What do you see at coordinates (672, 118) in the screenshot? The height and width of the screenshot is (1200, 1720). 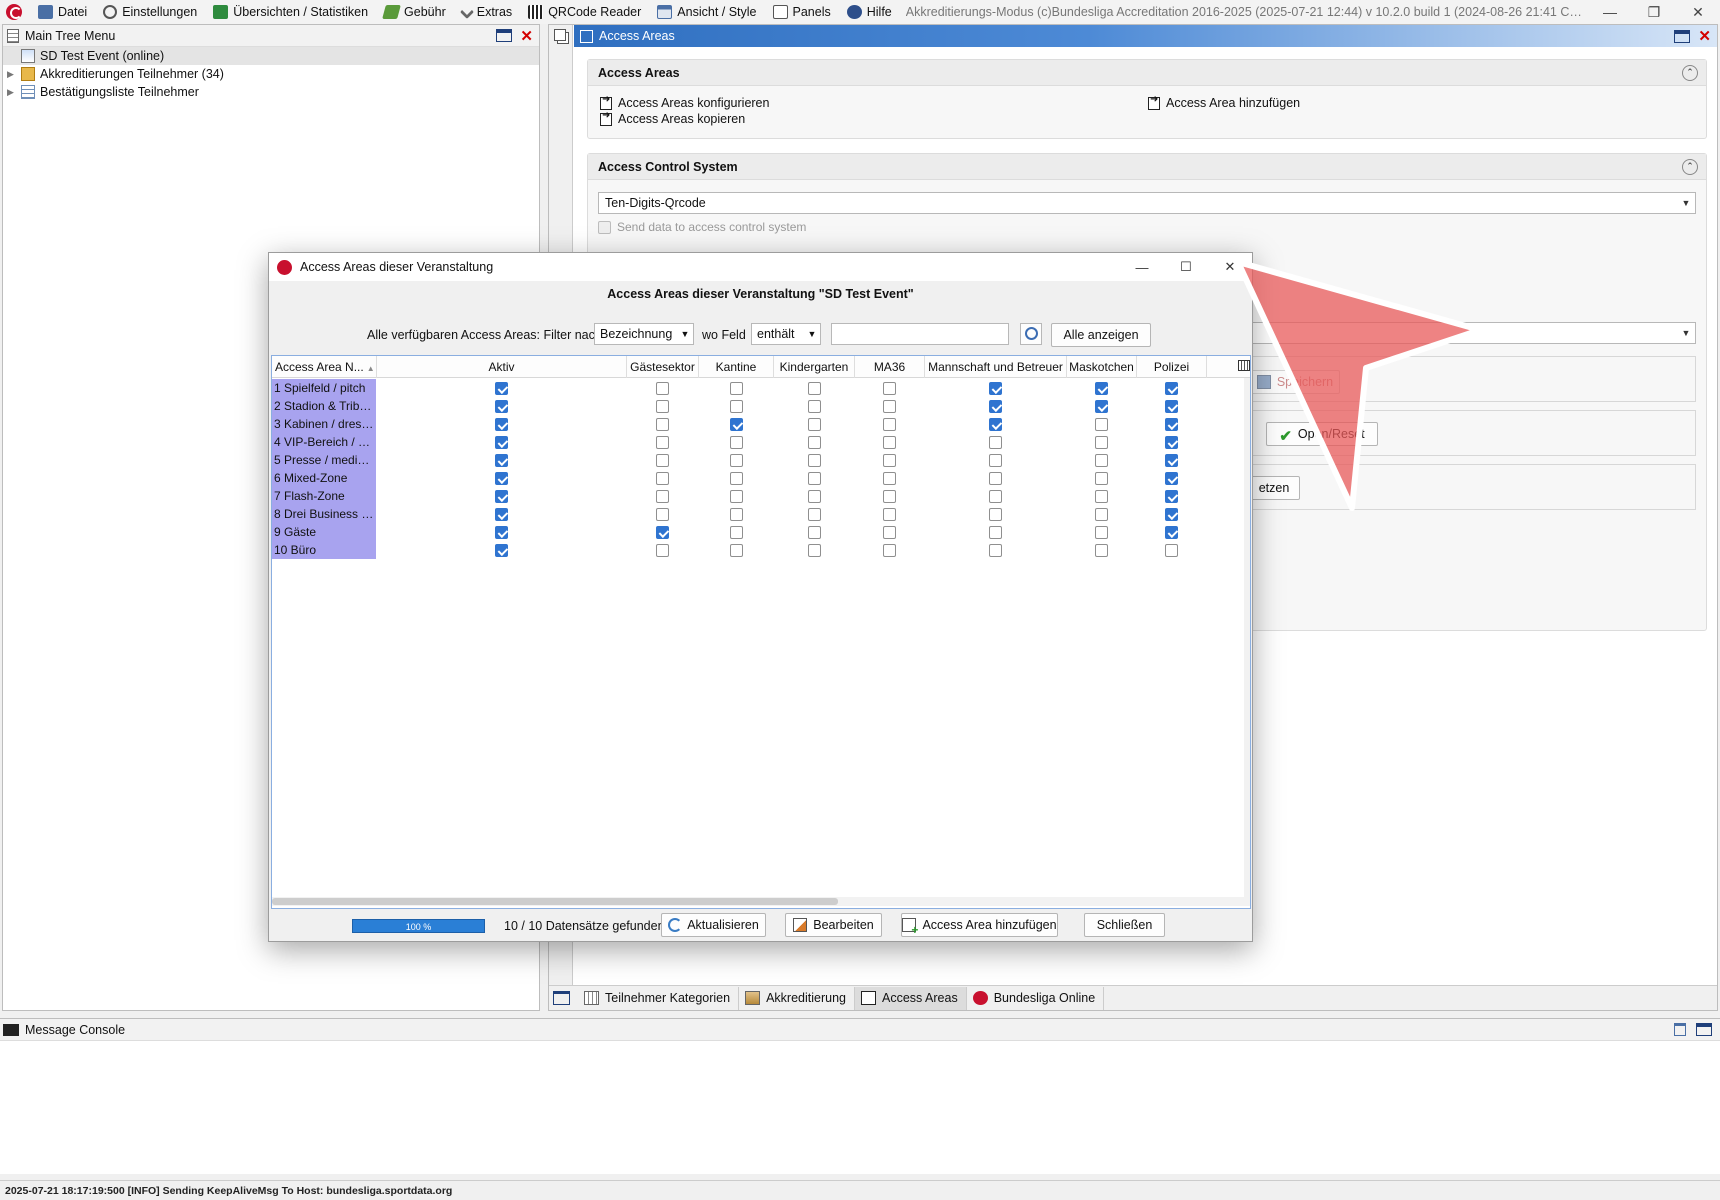 I see `copy-access-areas-link: Access Areas kopieren` at bounding box center [672, 118].